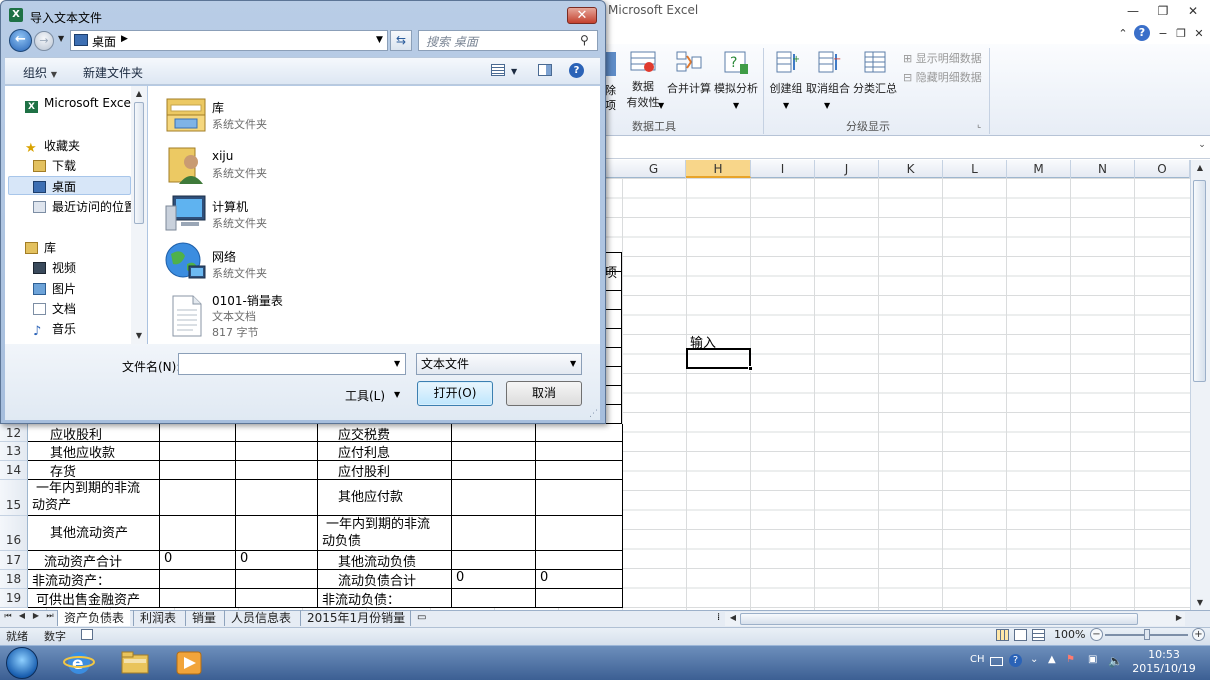 The width and height of the screenshot is (1210, 680). Describe the element at coordinates (135, 663) in the screenshot. I see `taskbar-explorer-button` at that location.